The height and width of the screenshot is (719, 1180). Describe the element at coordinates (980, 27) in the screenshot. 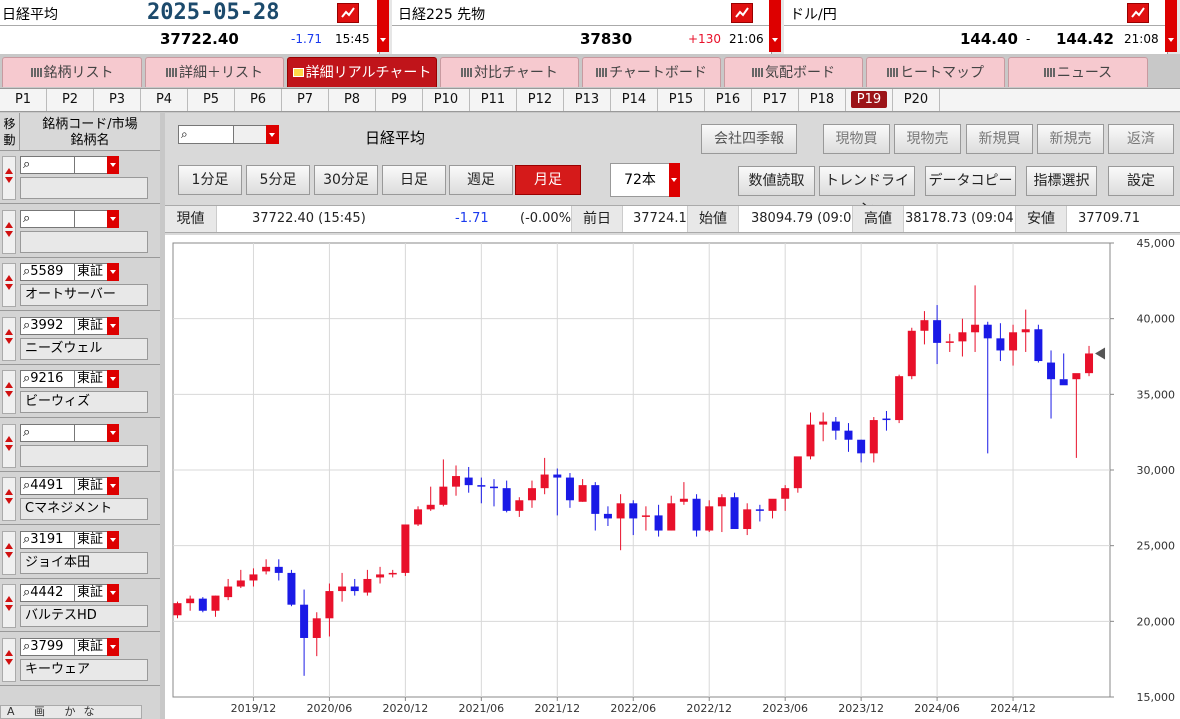

I see `ticker-usdjpy: ドル/円 144.40 - 144.42 21:08` at that location.